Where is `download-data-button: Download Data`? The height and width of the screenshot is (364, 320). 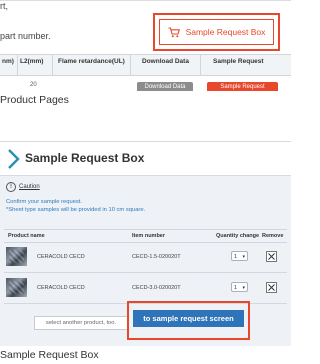
download-data-button: Download Data is located at coordinates (165, 86).